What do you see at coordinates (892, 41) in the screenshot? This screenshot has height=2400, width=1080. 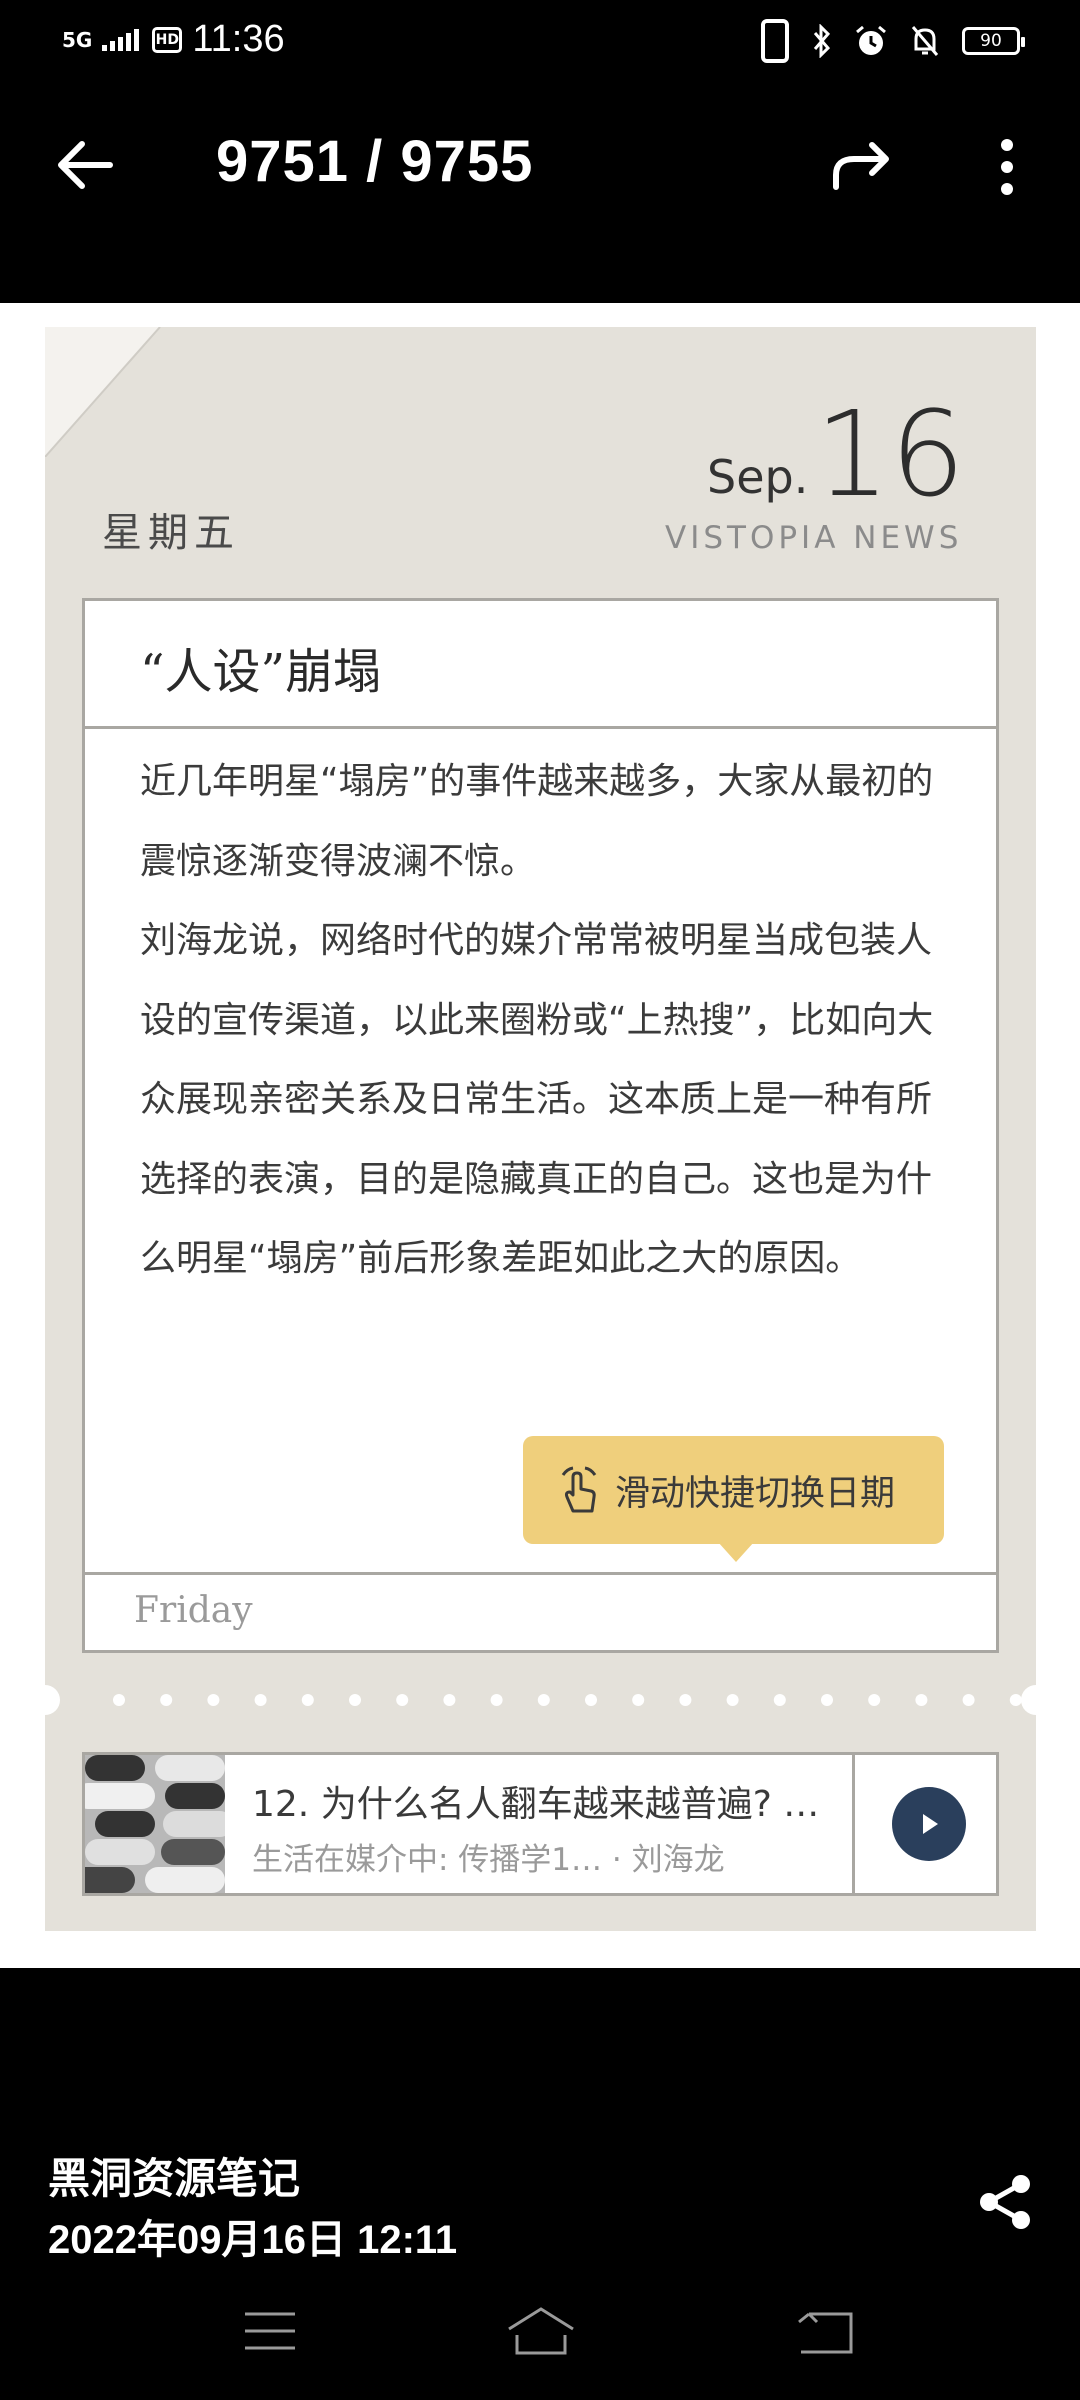 I see `status-right: 90` at bounding box center [892, 41].